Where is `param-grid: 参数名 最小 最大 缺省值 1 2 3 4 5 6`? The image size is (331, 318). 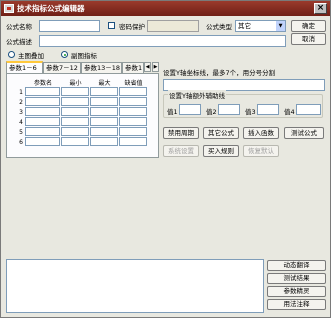 param-grid: 参数名 最小 最大 缺省值 1 2 3 4 5 6 is located at coordinates (79, 112).